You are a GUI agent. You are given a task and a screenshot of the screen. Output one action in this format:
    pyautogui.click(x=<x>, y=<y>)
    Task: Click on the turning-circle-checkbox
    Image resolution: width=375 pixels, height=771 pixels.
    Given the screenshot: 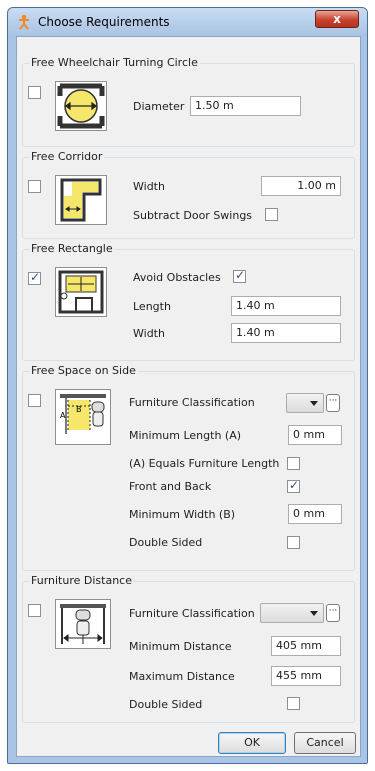 What is the action you would take?
    pyautogui.click(x=34, y=92)
    